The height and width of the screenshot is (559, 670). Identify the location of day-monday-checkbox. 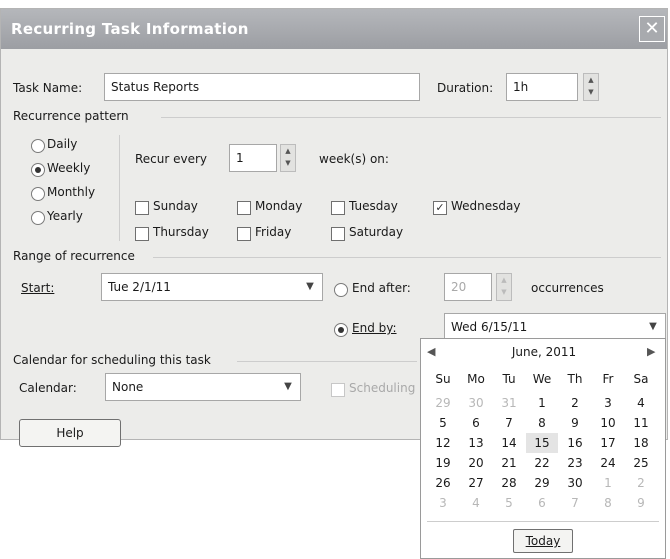
(244, 208).